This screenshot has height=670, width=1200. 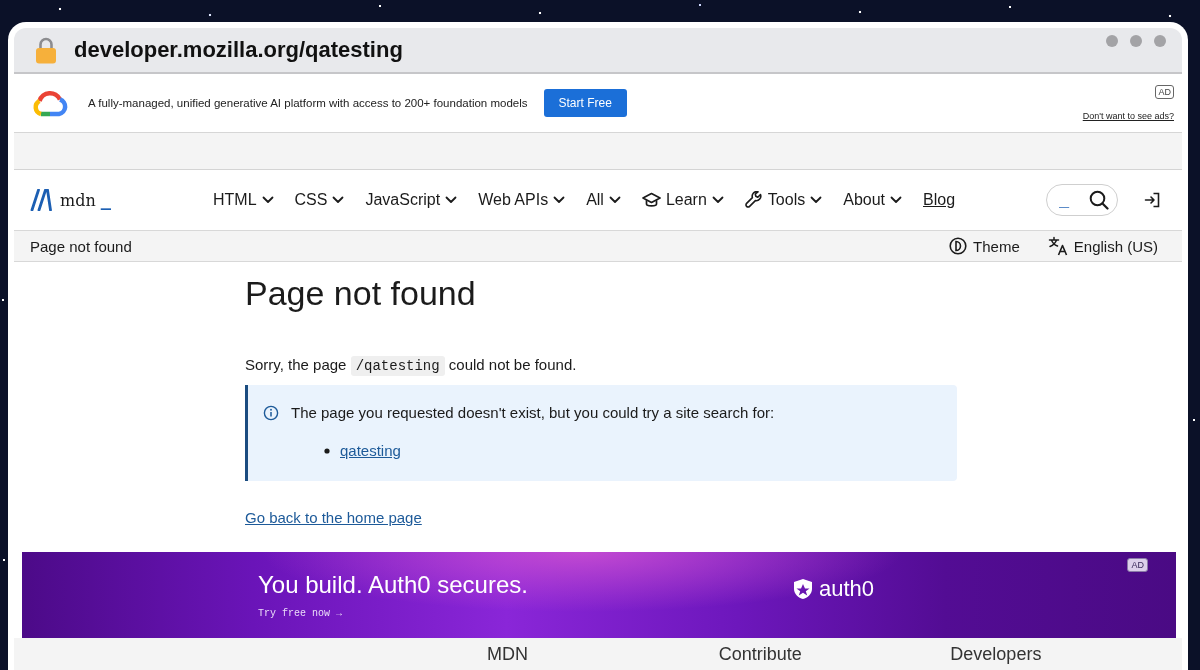 What do you see at coordinates (243, 200) in the screenshot?
I see `nav-menu-button: HTML` at bounding box center [243, 200].